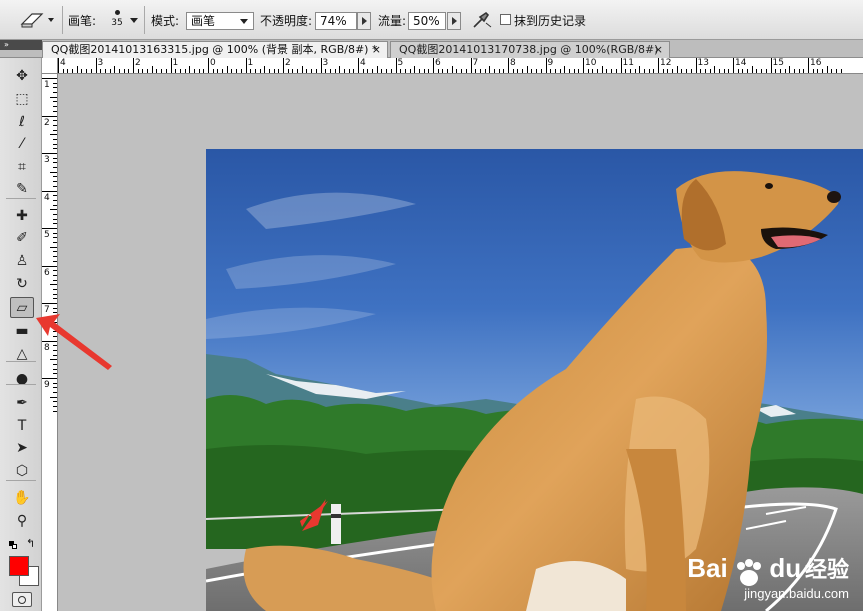 Image resolution: width=863 pixels, height=611 pixels. Describe the element at coordinates (220, 21) in the screenshot. I see `mode-select: 画笔` at that location.